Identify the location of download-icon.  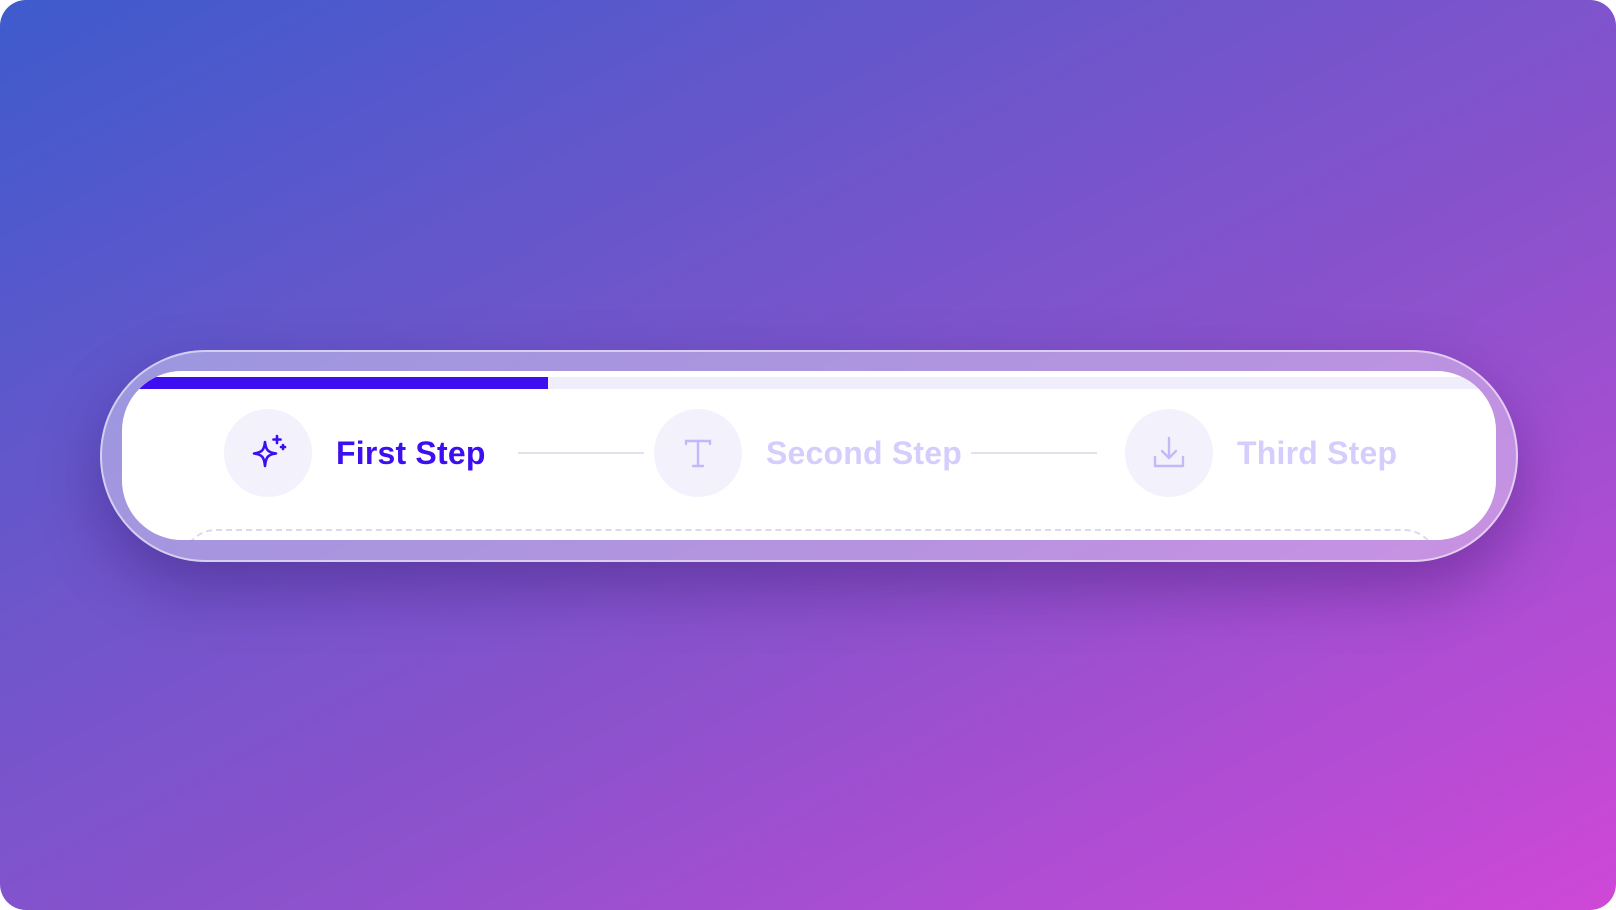
(1169, 452).